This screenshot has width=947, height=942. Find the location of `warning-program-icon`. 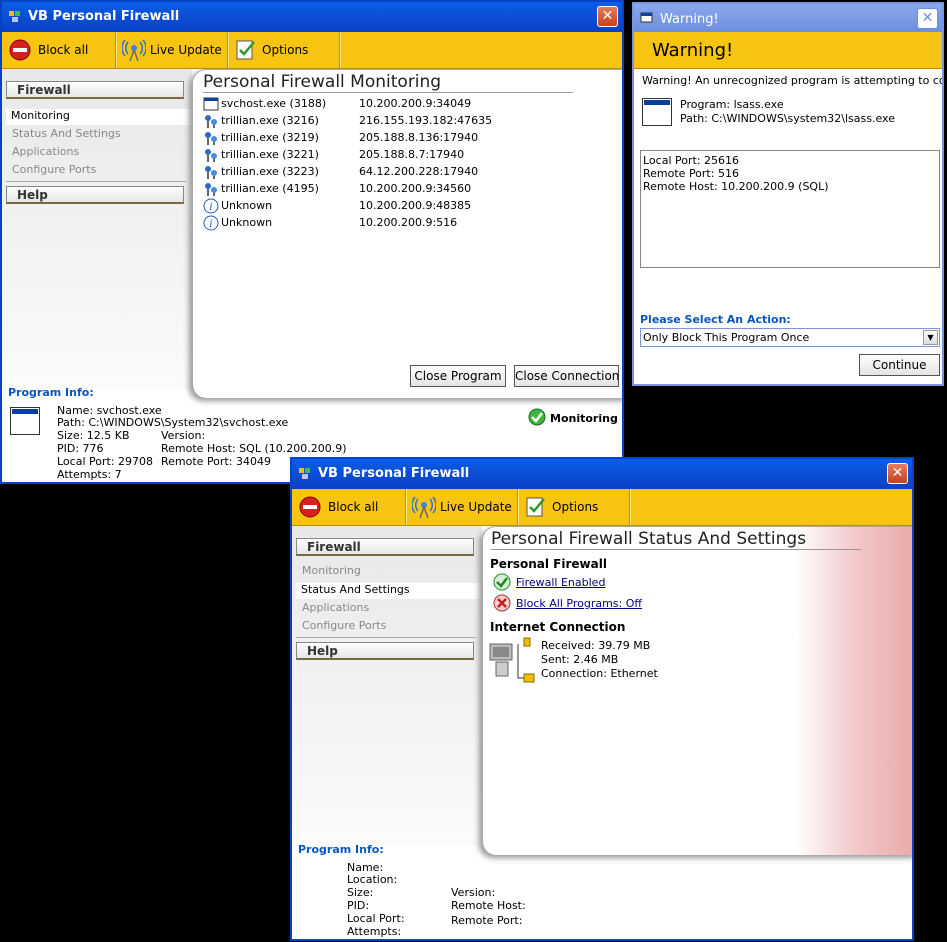

warning-program-icon is located at coordinates (657, 112).